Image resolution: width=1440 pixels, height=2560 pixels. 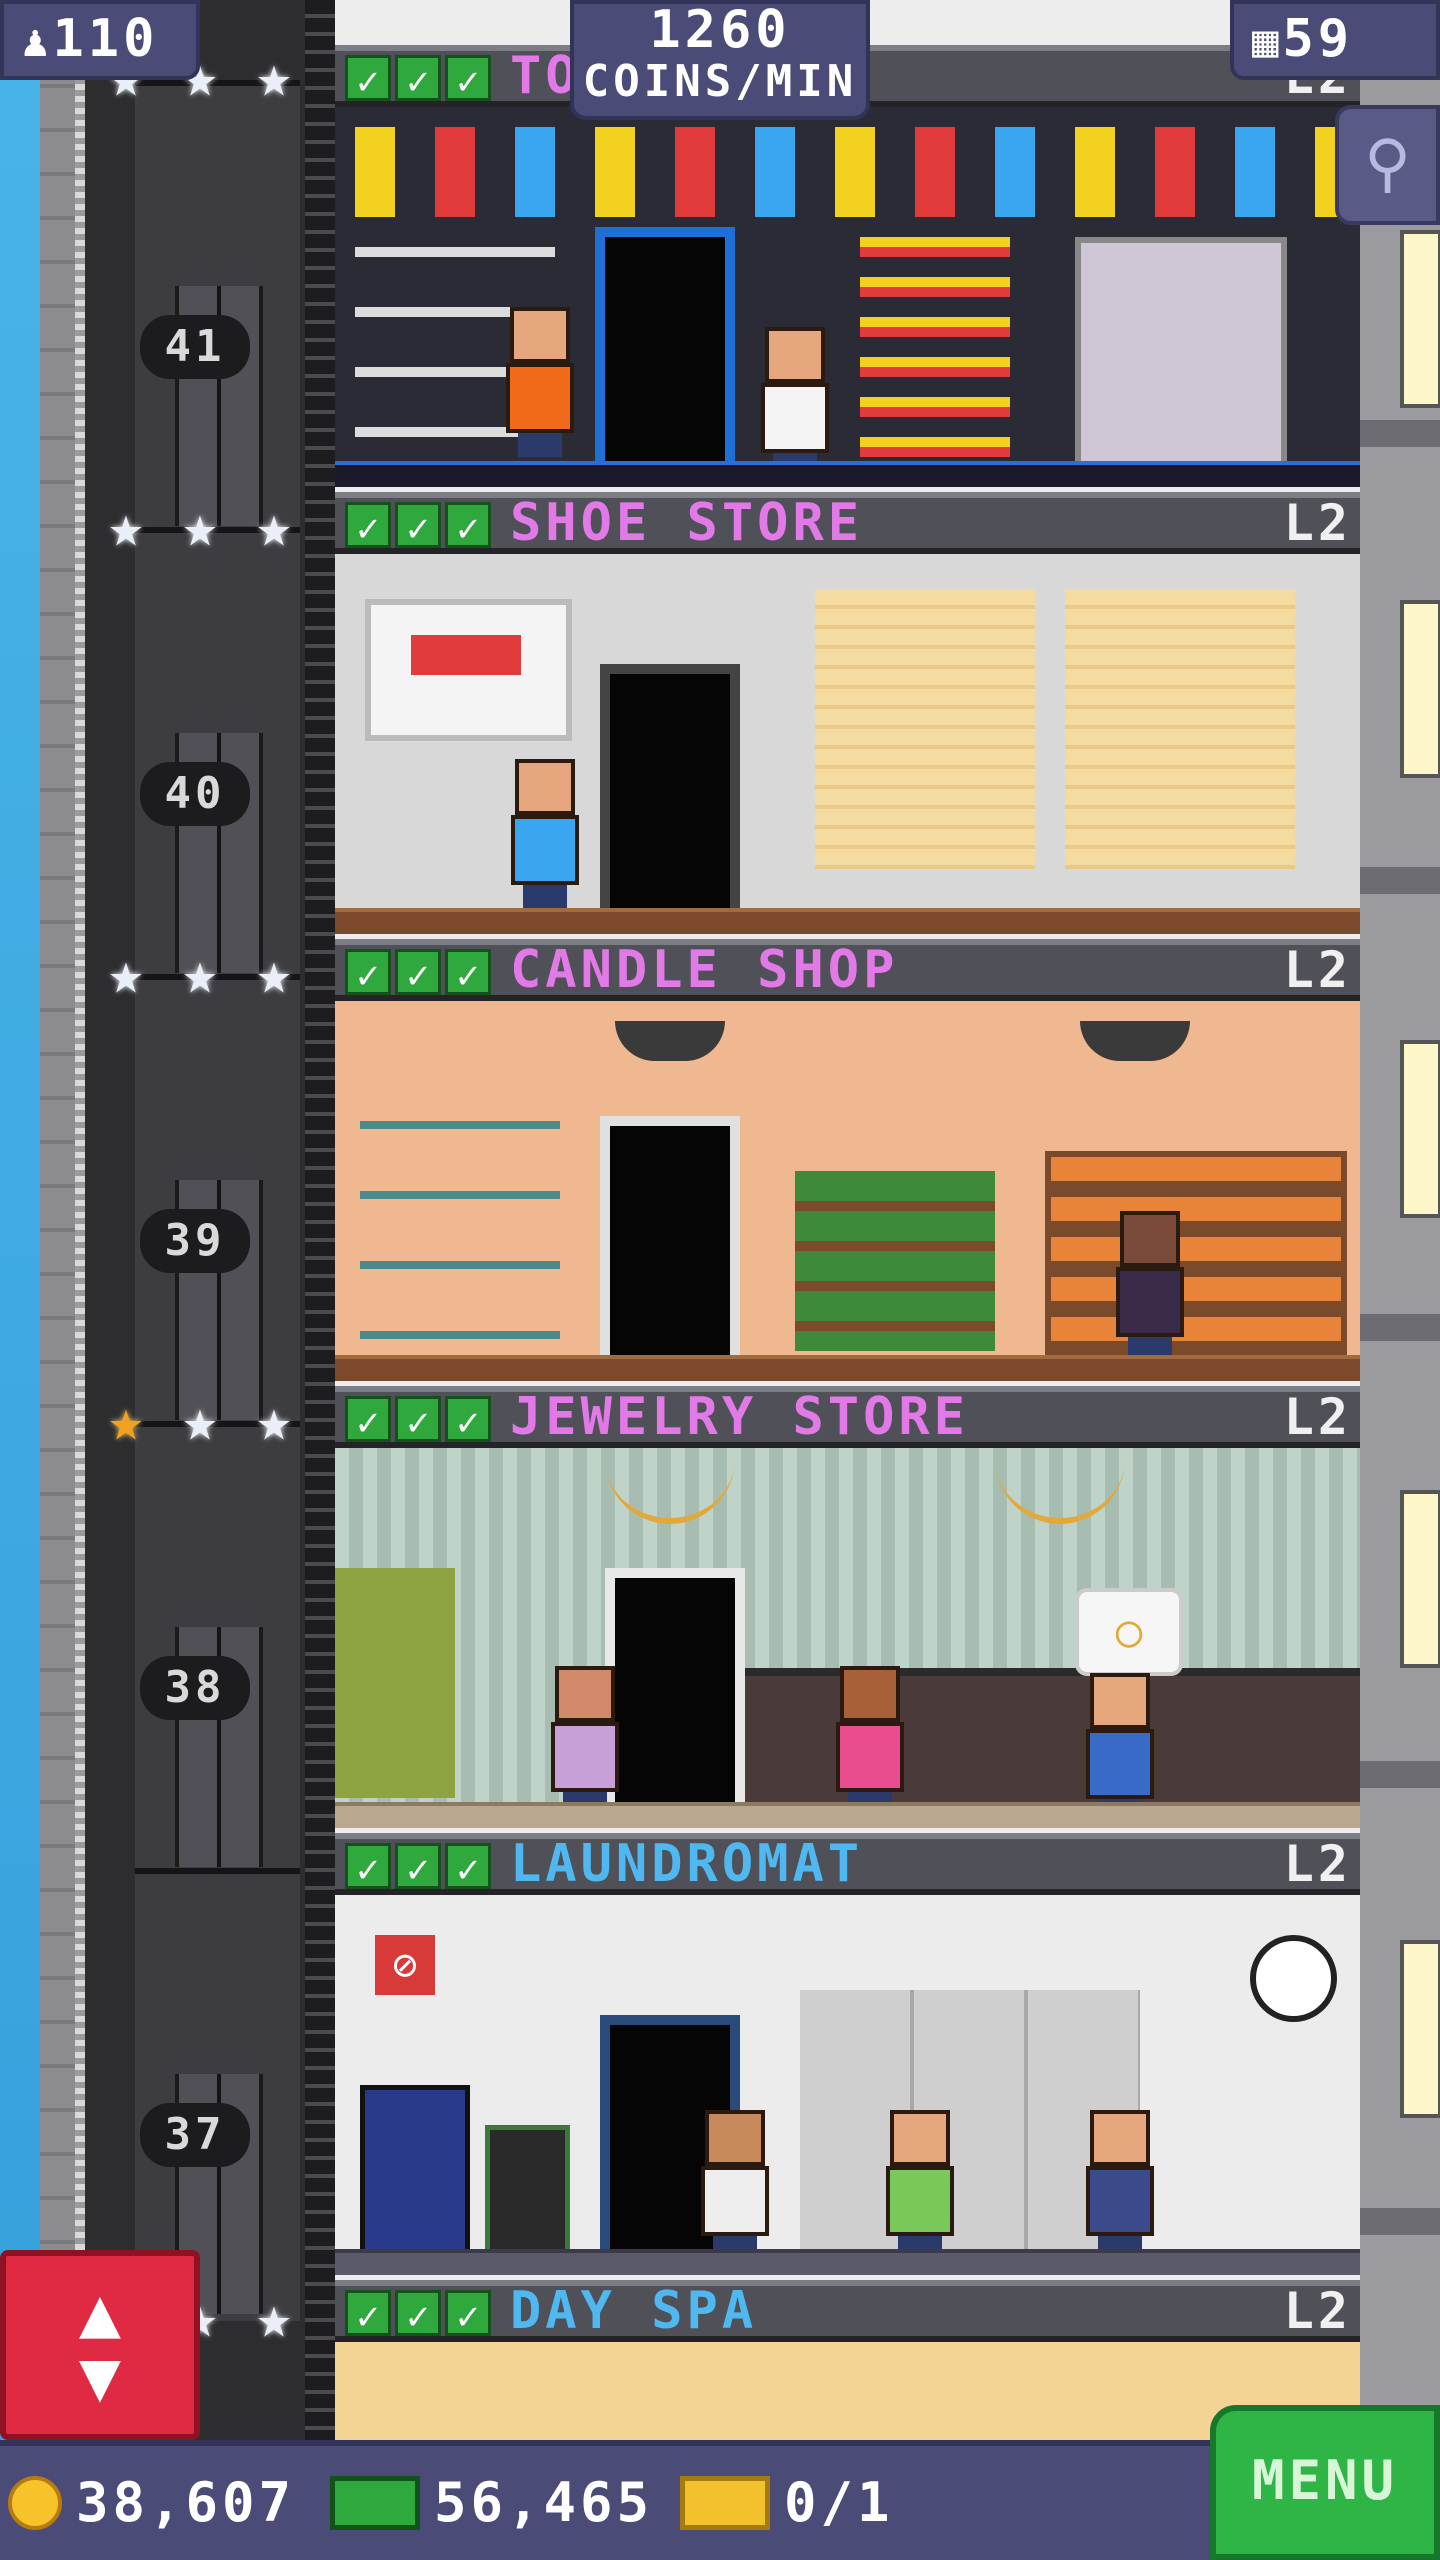 What do you see at coordinates (935, 347) in the screenshot?
I see `toy-rack` at bounding box center [935, 347].